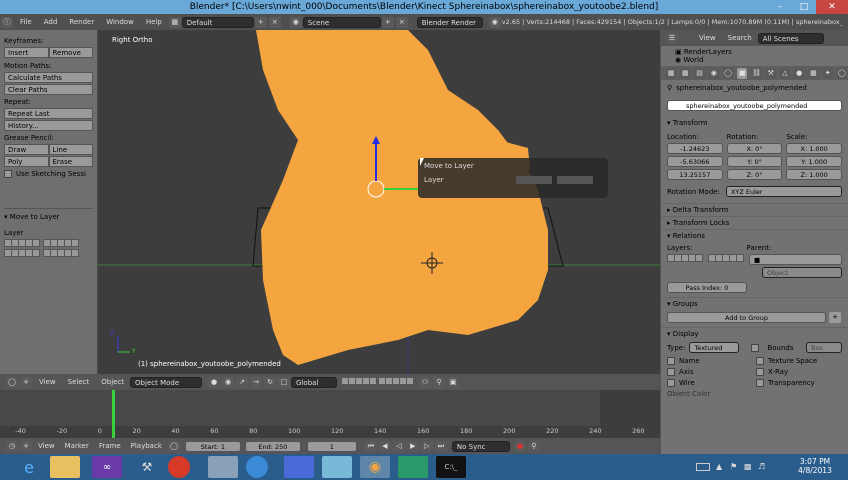 This screenshot has width=848, height=480. What do you see at coordinates (26, 161) in the screenshot?
I see `poly-button: Poly` at bounding box center [26, 161].